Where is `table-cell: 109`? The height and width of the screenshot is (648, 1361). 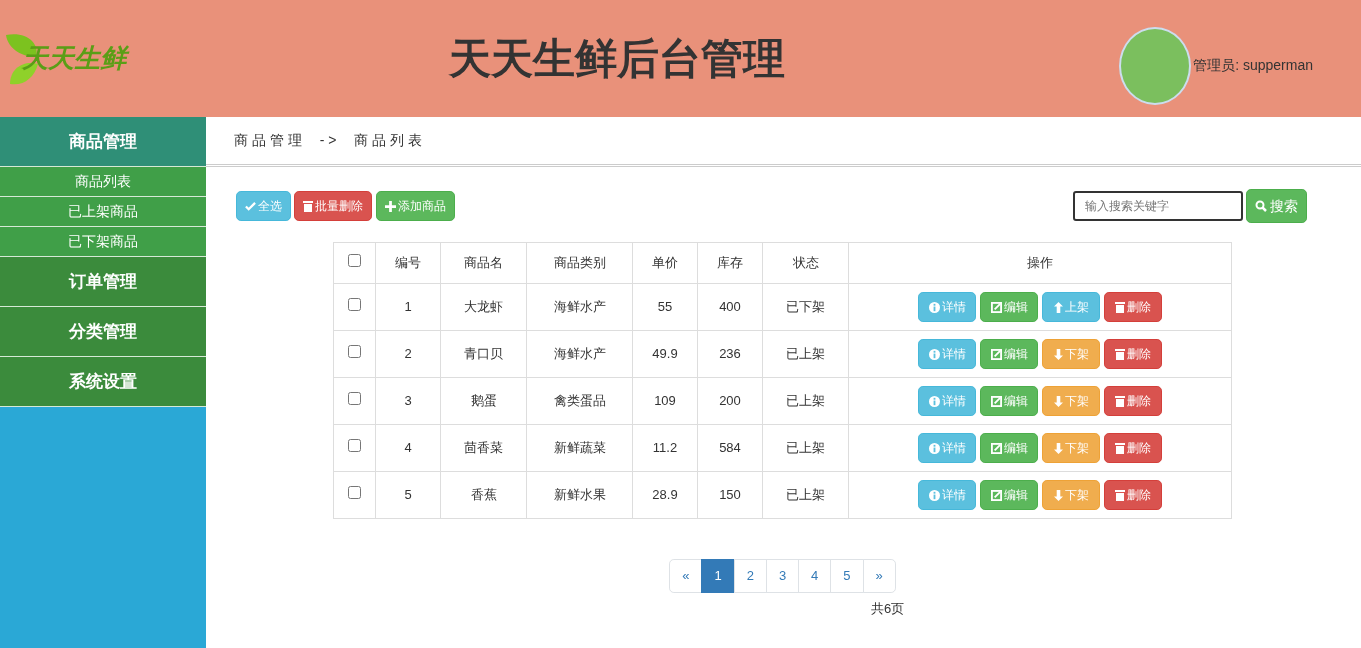
table-cell: 109 is located at coordinates (665, 401).